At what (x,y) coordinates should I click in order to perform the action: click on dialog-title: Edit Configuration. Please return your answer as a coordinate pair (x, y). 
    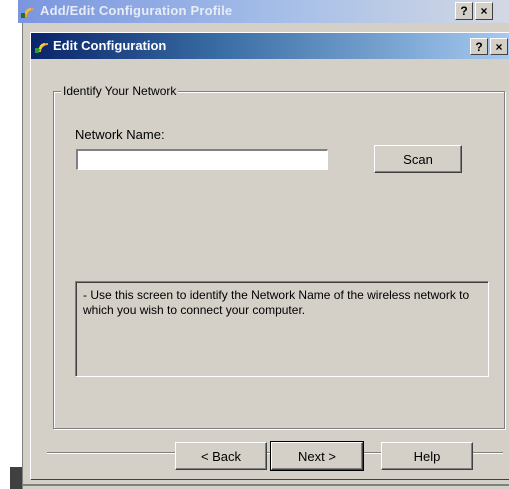
    Looking at the image, I should click on (110, 45).